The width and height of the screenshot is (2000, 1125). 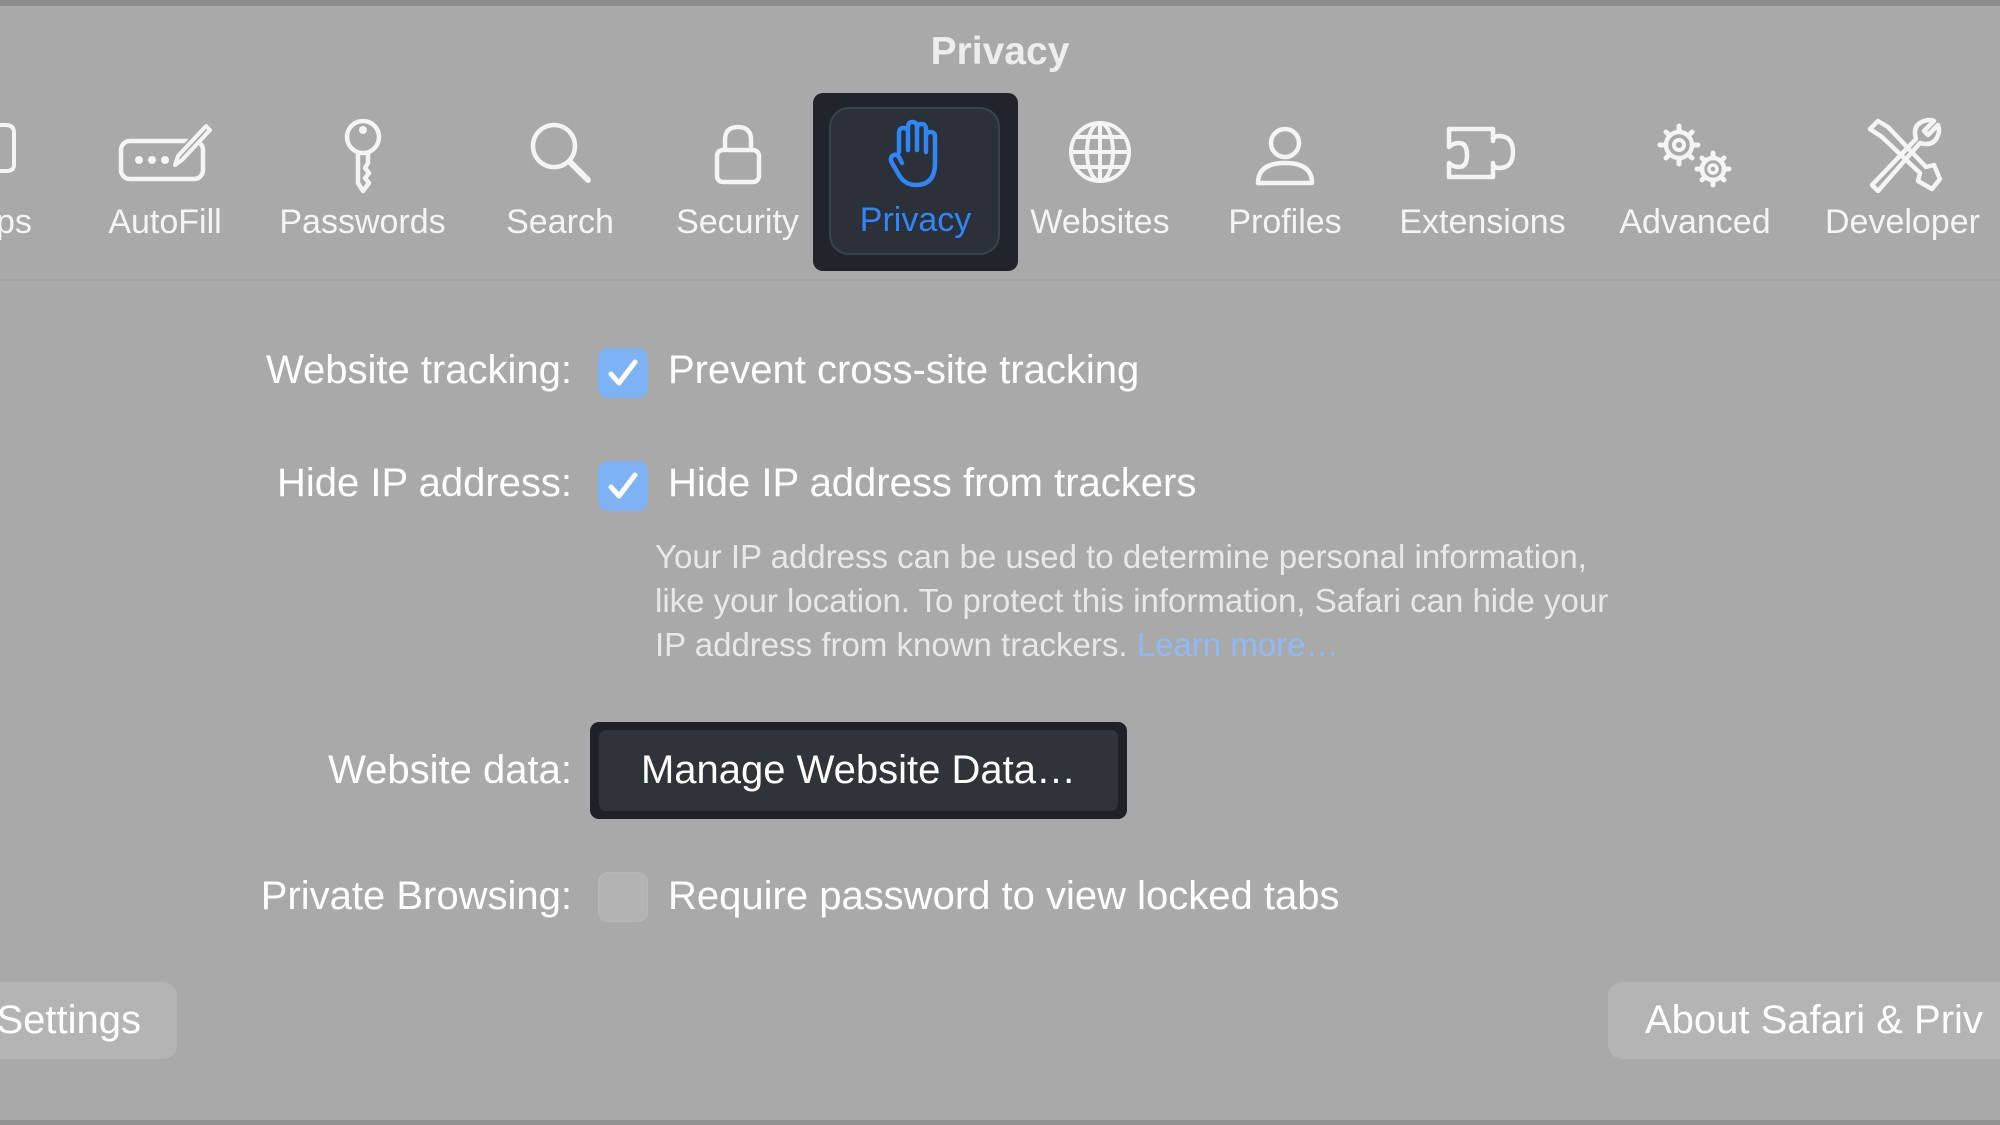 What do you see at coordinates (1695, 222) in the screenshot?
I see `tab-label: Advanced` at bounding box center [1695, 222].